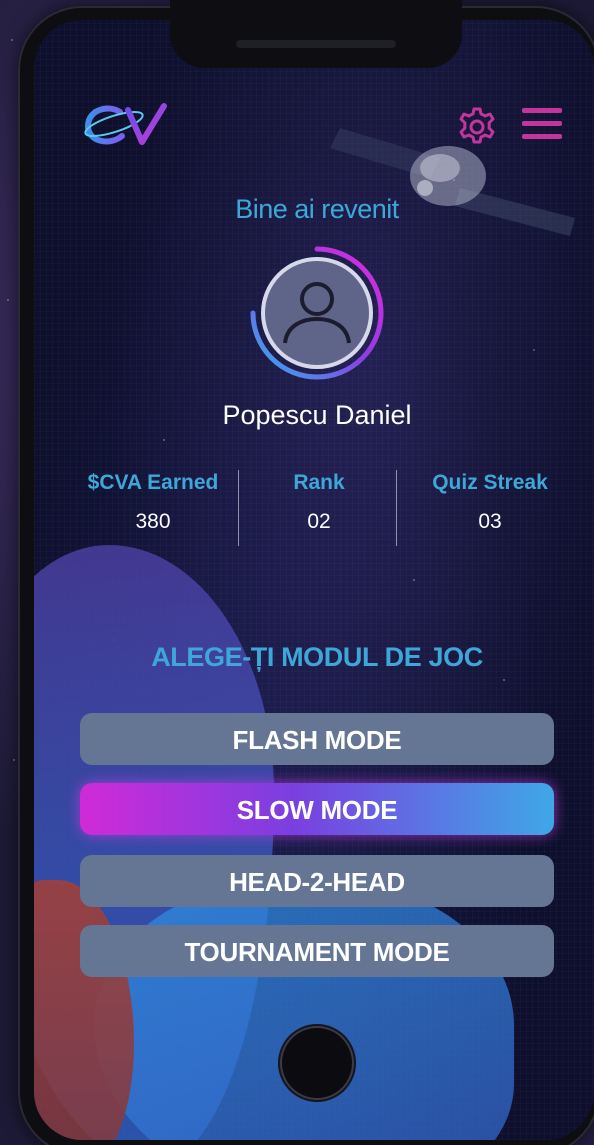  Describe the element at coordinates (490, 521) in the screenshot. I see `stat-value: 03` at that location.